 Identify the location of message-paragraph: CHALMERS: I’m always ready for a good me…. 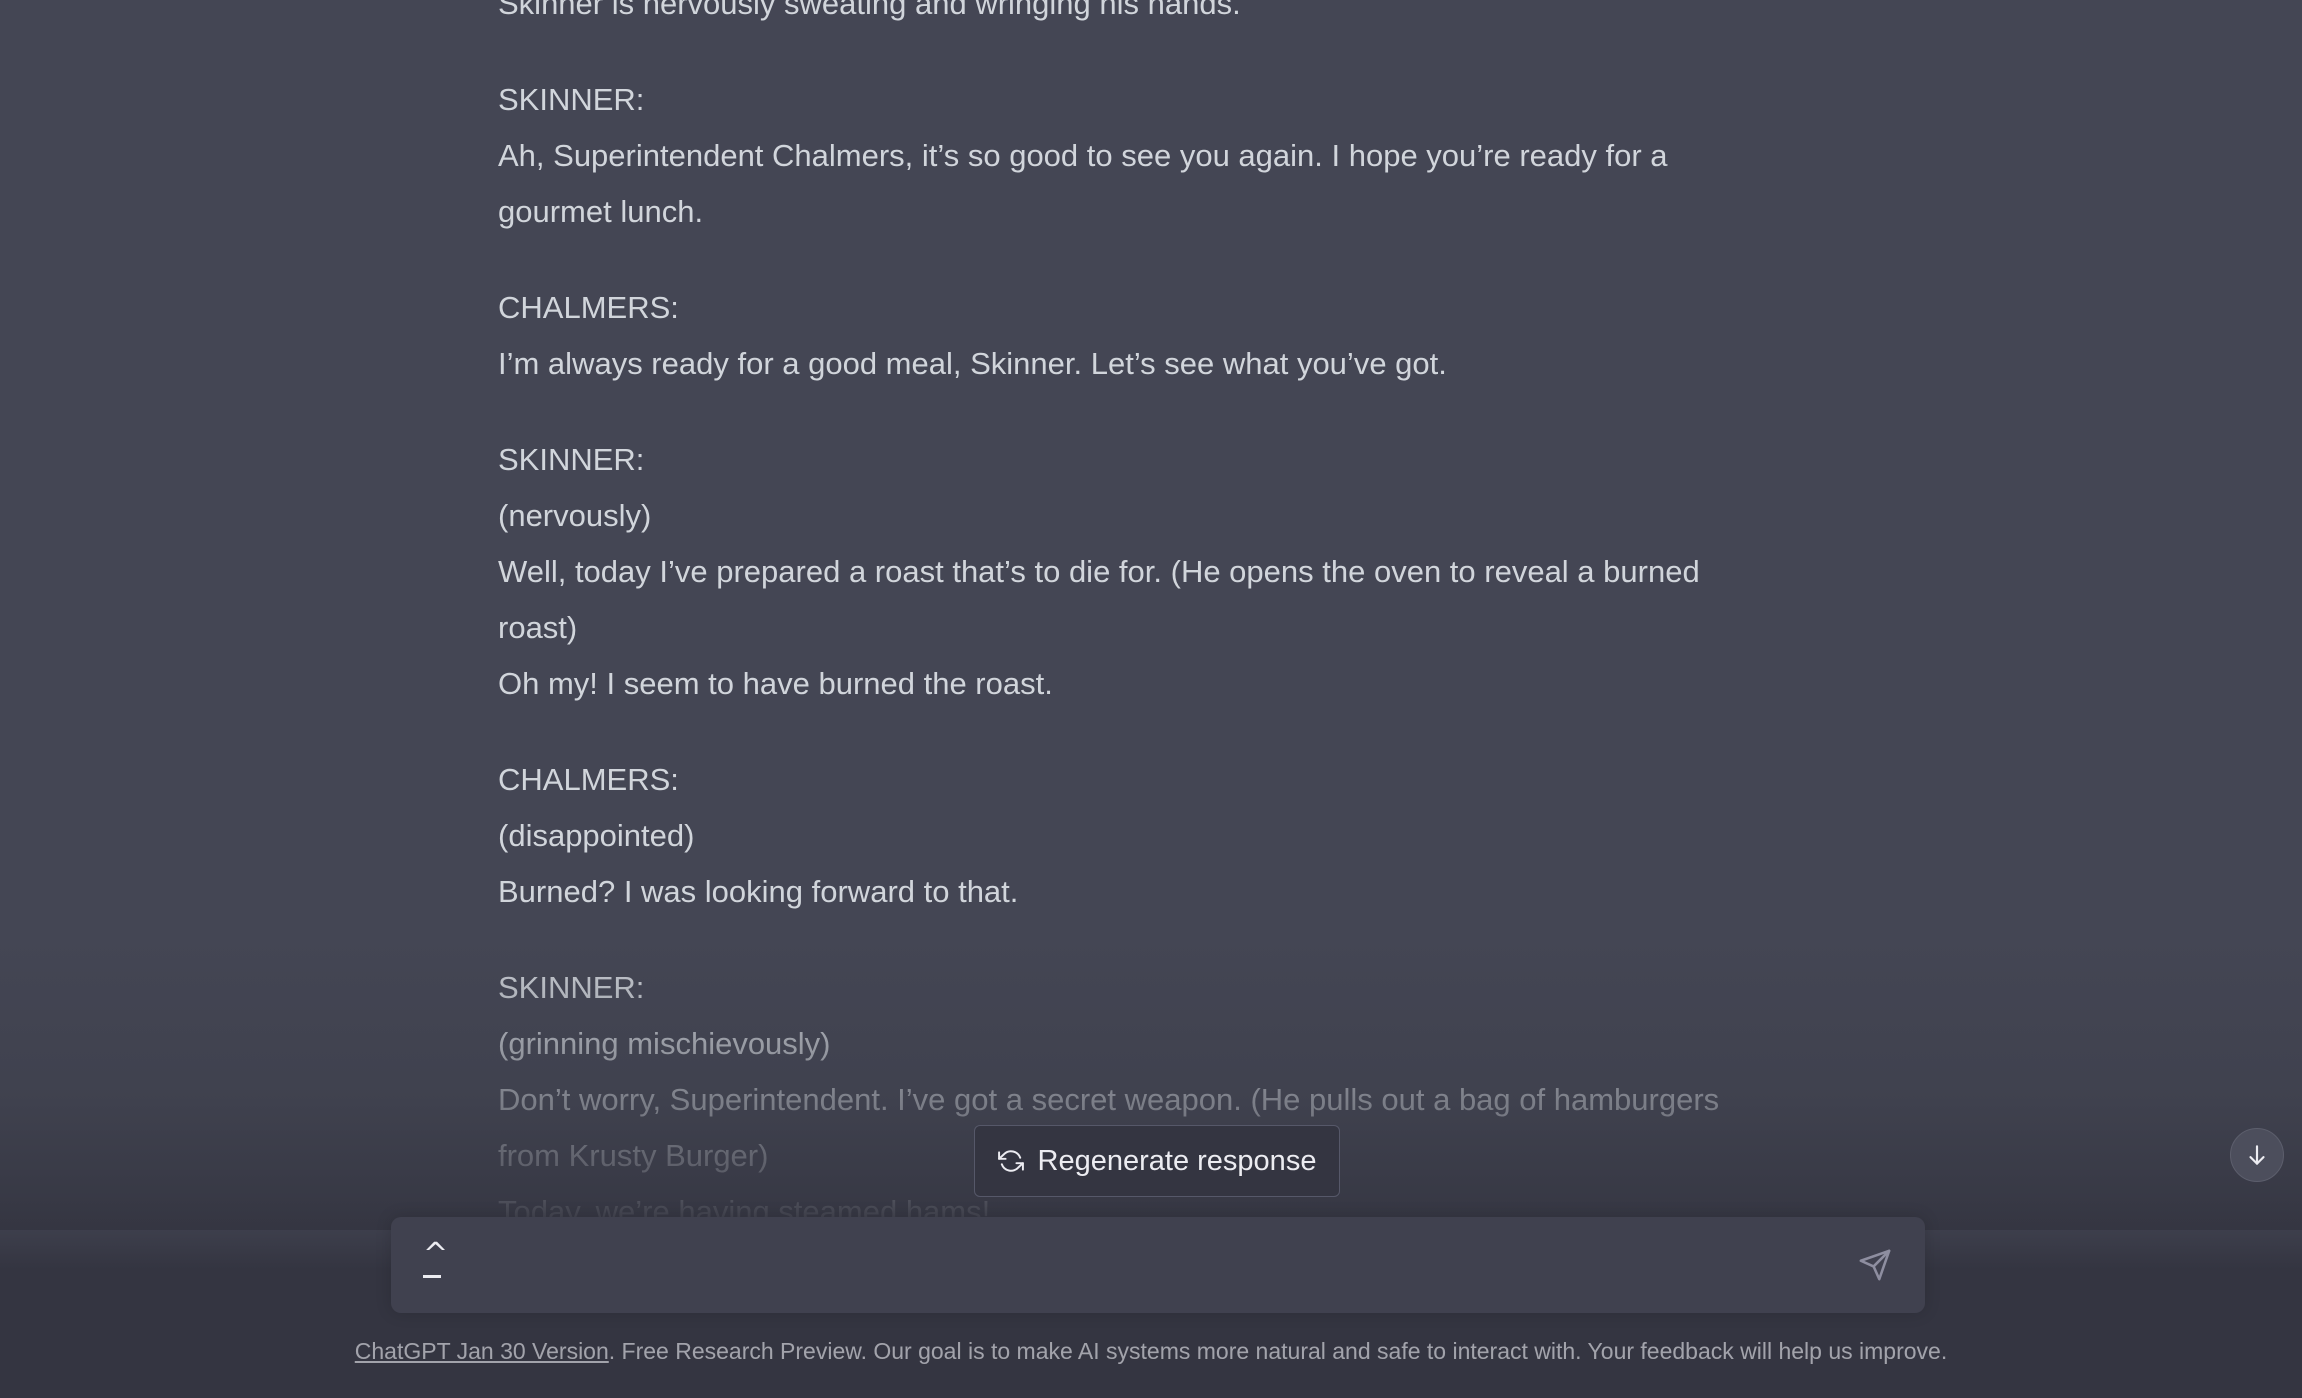
(1163, 336).